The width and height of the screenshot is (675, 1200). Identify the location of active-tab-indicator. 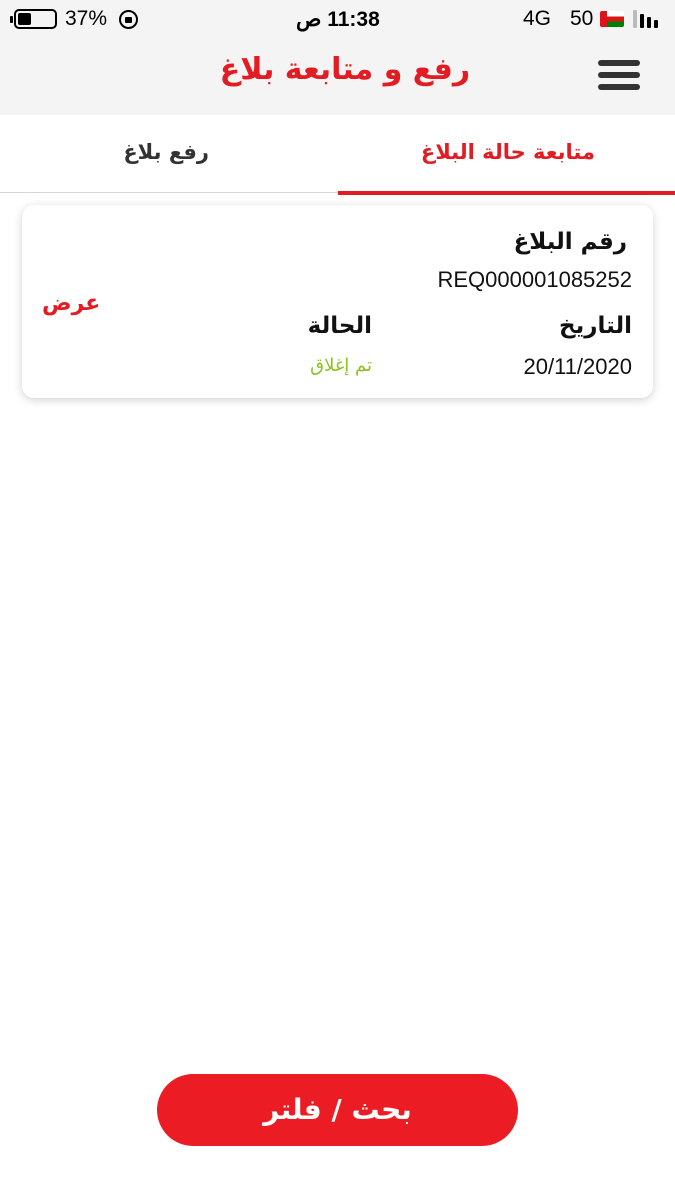
(506, 193).